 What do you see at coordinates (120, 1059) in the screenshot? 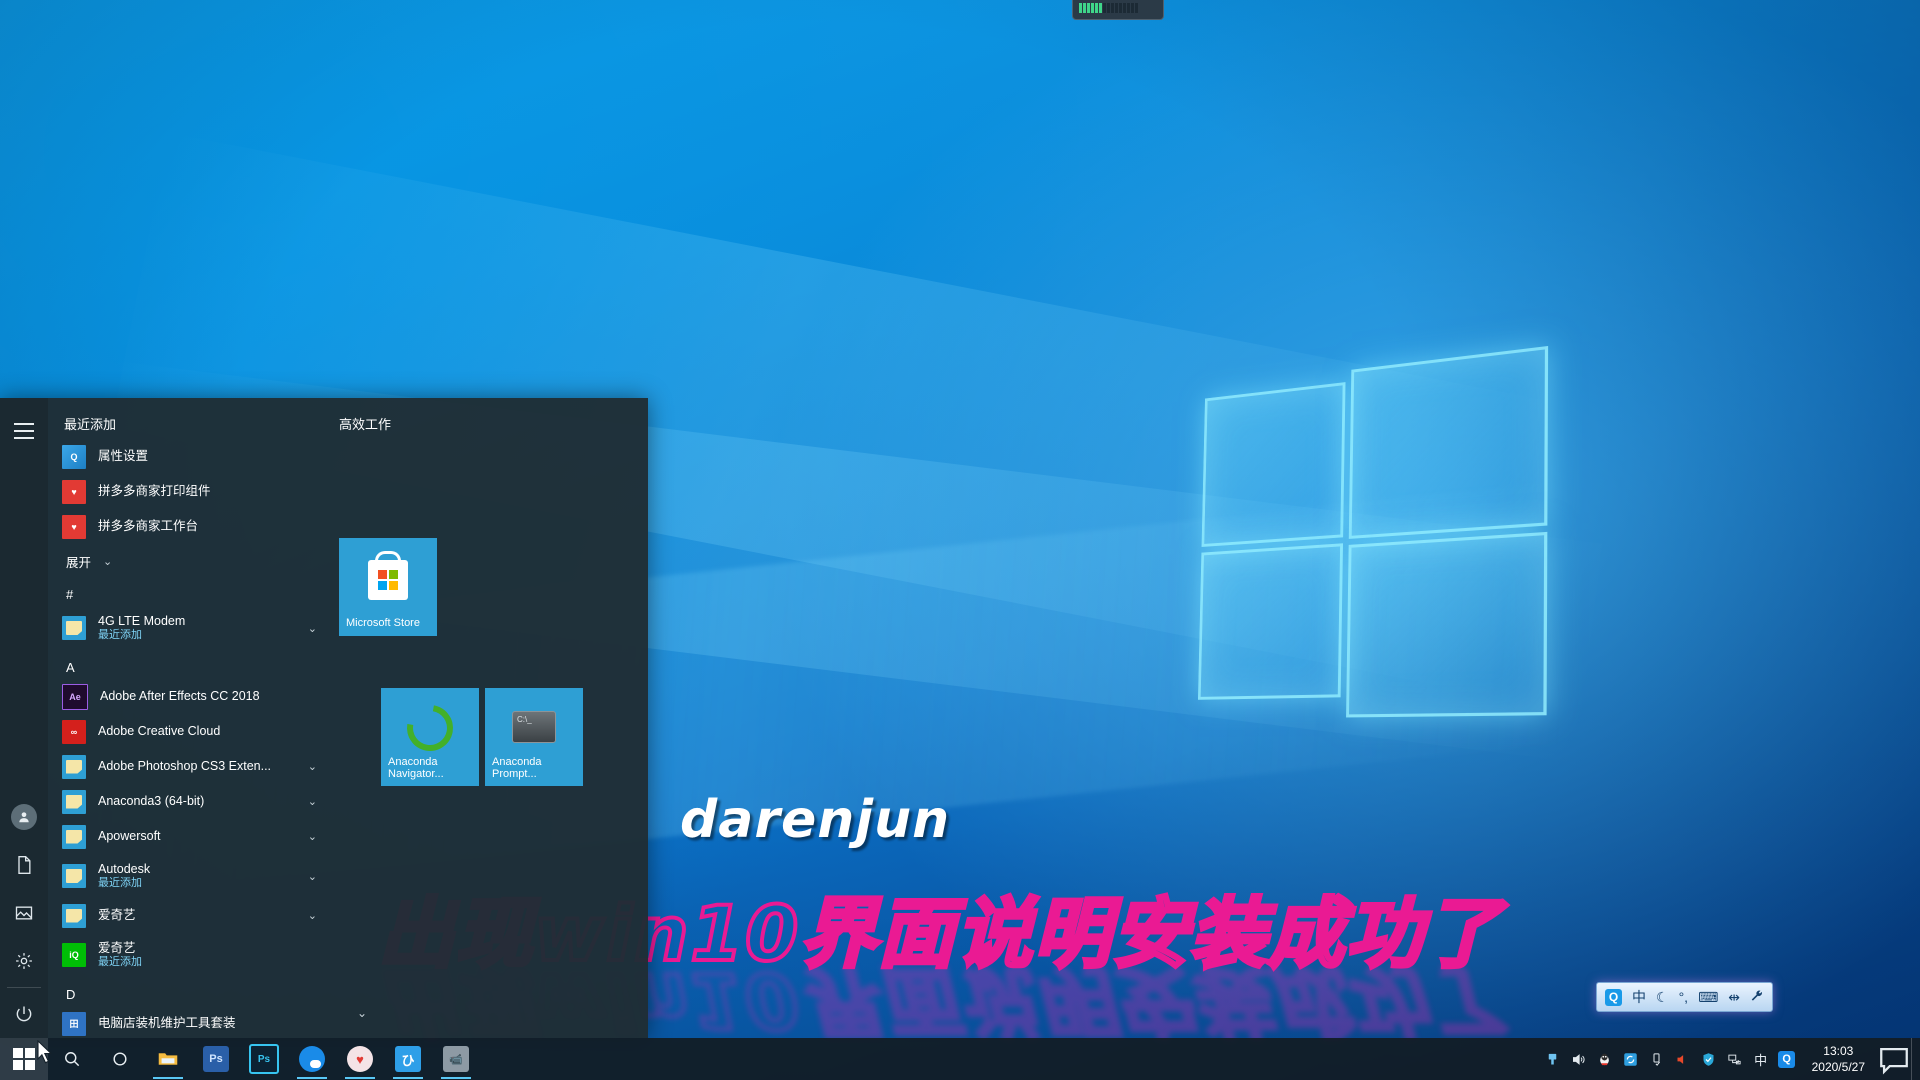
I see `taskbar-cortana-button` at bounding box center [120, 1059].